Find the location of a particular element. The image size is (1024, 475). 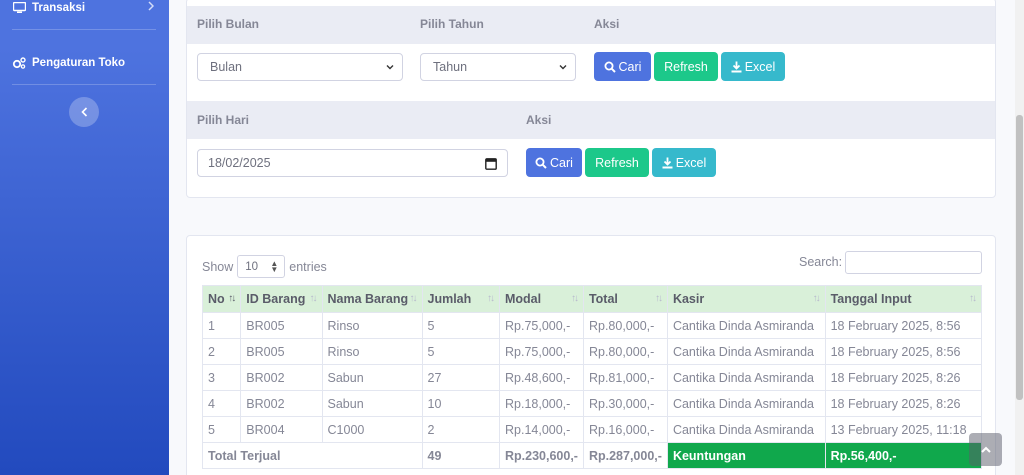

day-search-button: Cari is located at coordinates (554, 162).